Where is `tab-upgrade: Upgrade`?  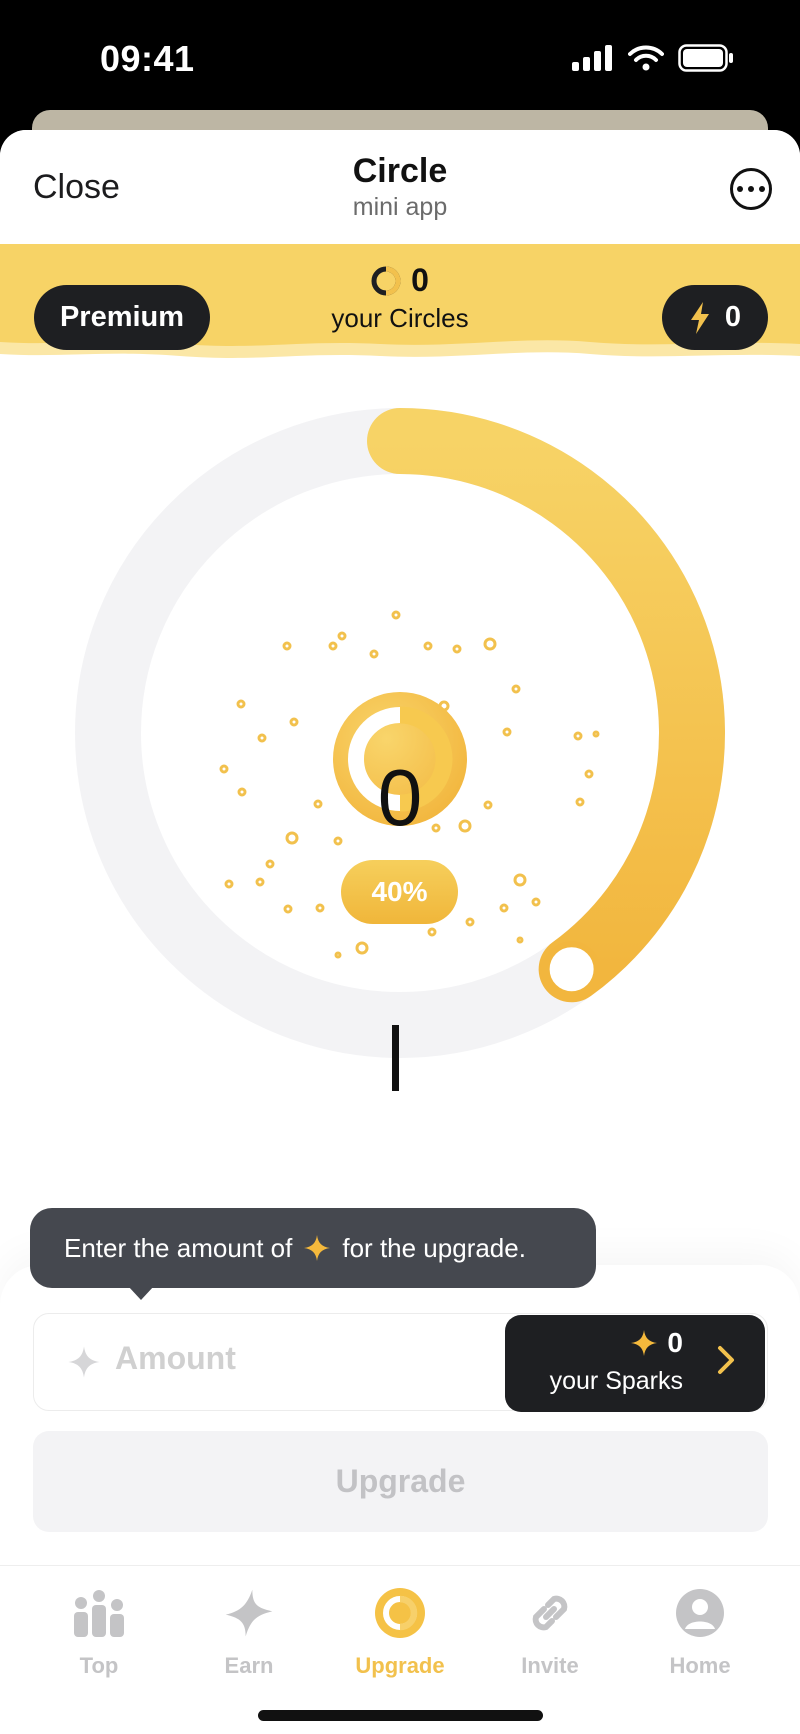 tab-upgrade: Upgrade is located at coordinates (400, 1630).